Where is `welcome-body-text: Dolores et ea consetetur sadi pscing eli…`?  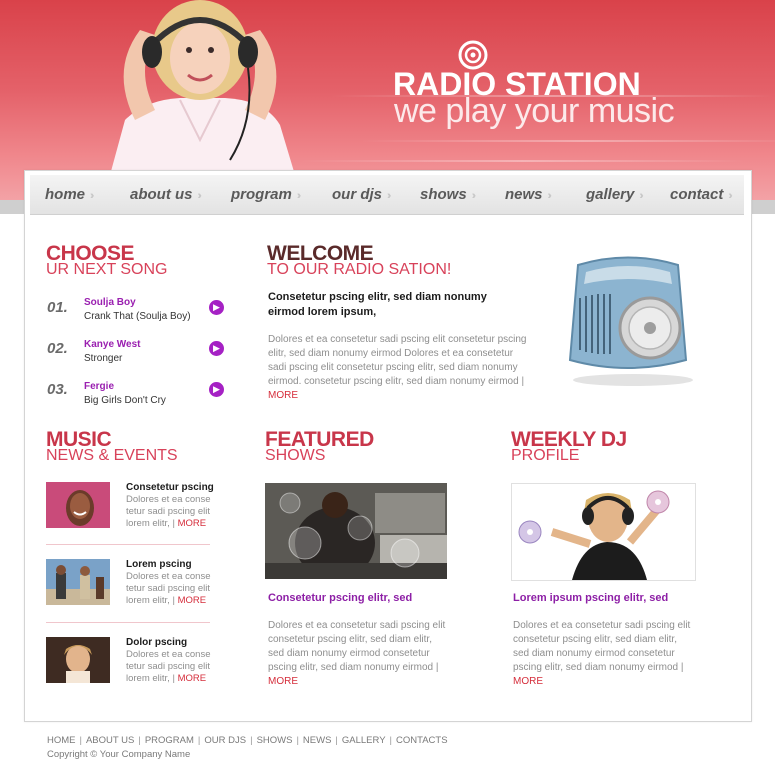 welcome-body-text: Dolores et ea consetetur sadi pscing eli… is located at coordinates (397, 360).